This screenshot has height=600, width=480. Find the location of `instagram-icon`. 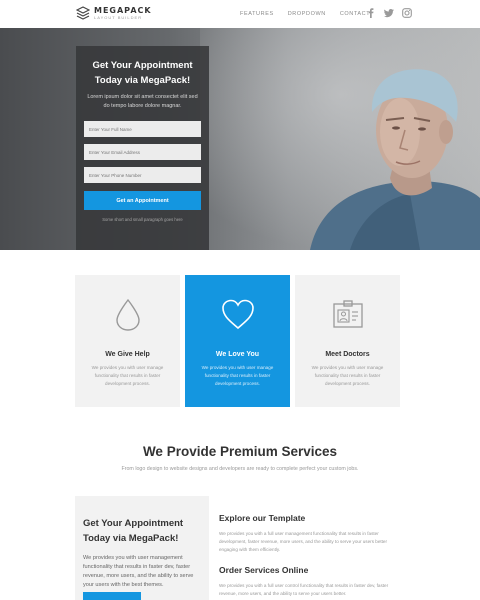

instagram-icon is located at coordinates (407, 13).